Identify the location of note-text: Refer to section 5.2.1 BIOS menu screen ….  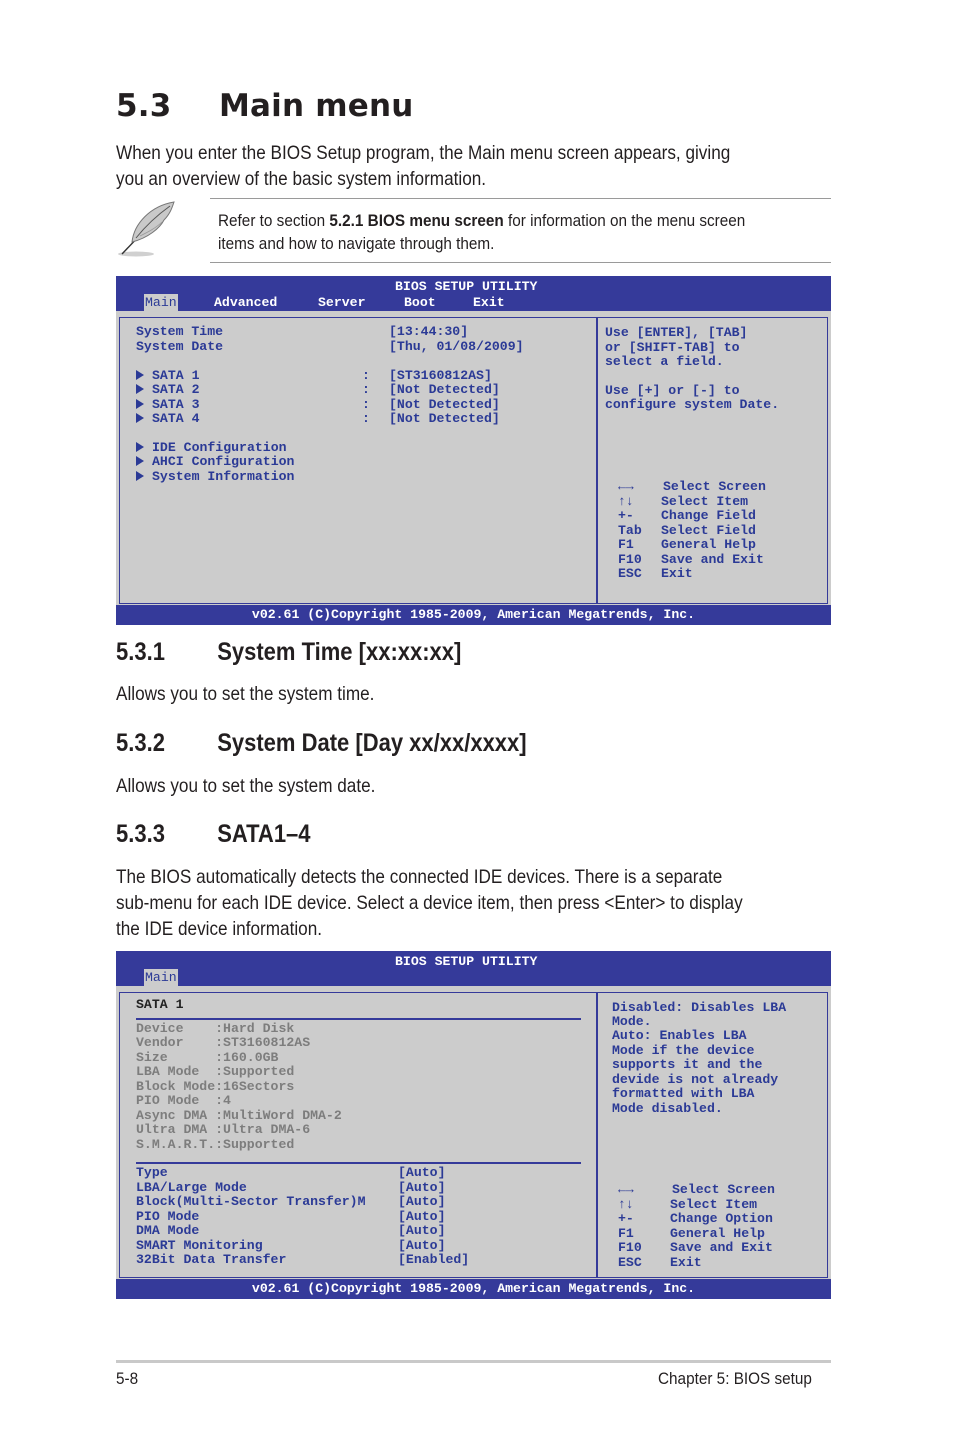
(481, 232).